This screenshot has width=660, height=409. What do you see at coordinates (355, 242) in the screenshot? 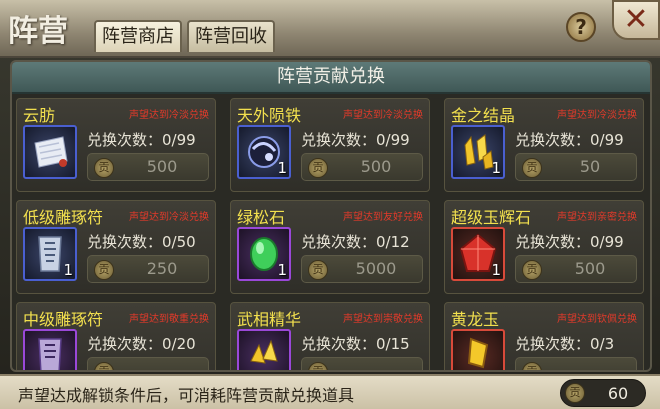
I see `exchange-count: 兑换次数：0/12` at bounding box center [355, 242].